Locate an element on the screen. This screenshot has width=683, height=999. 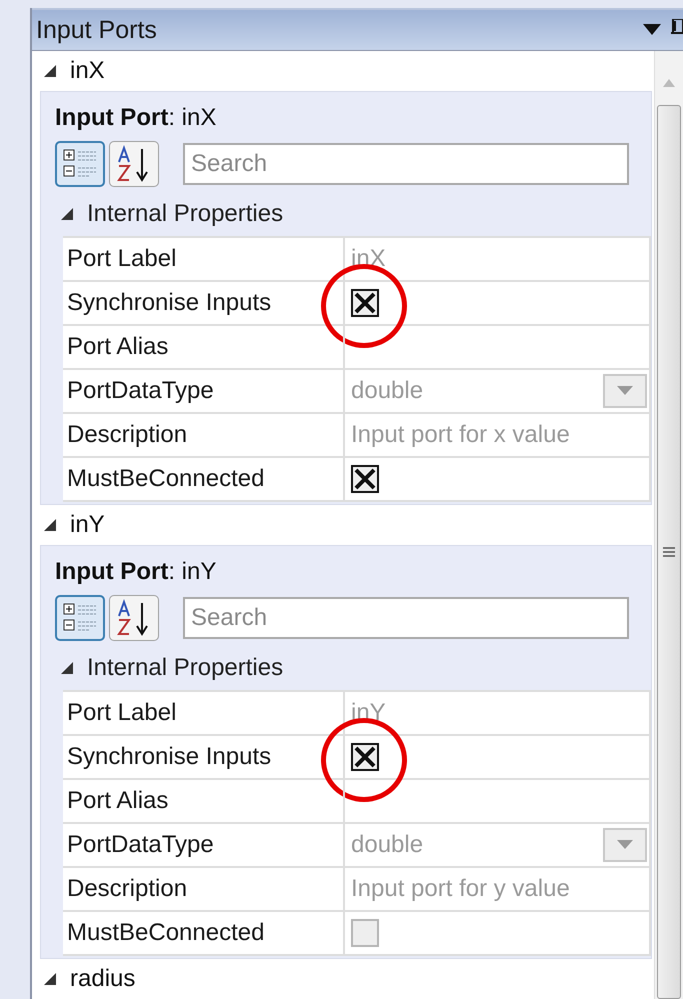
value-text: Input port for y value is located at coordinates (460, 889).